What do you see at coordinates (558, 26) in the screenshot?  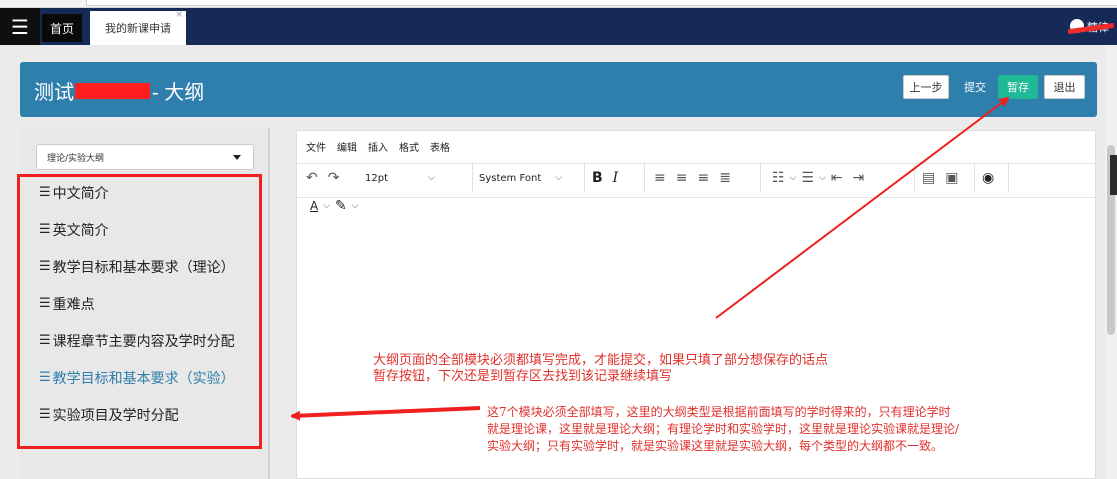 I see `top-nav: ☰ 首页 我的新课申请 × 糖律` at bounding box center [558, 26].